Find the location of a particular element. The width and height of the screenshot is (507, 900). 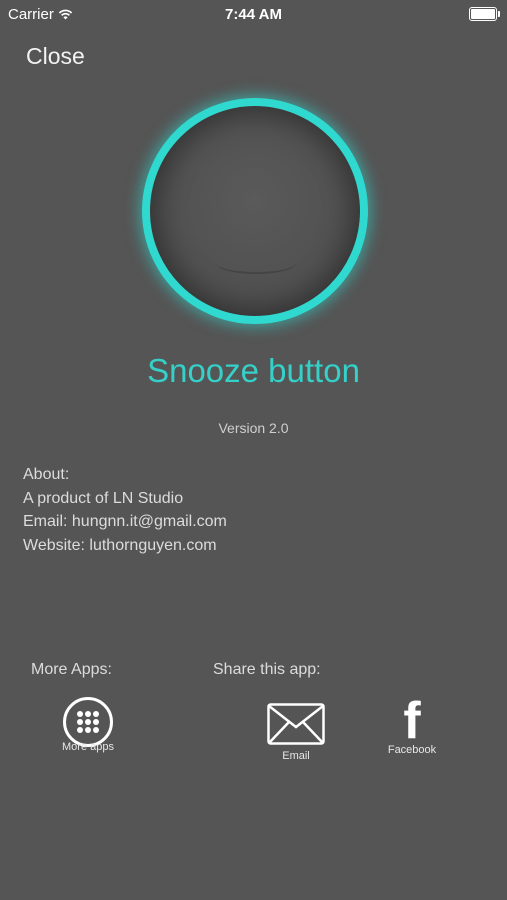

status-time: 7:44 AM is located at coordinates (253, 14).